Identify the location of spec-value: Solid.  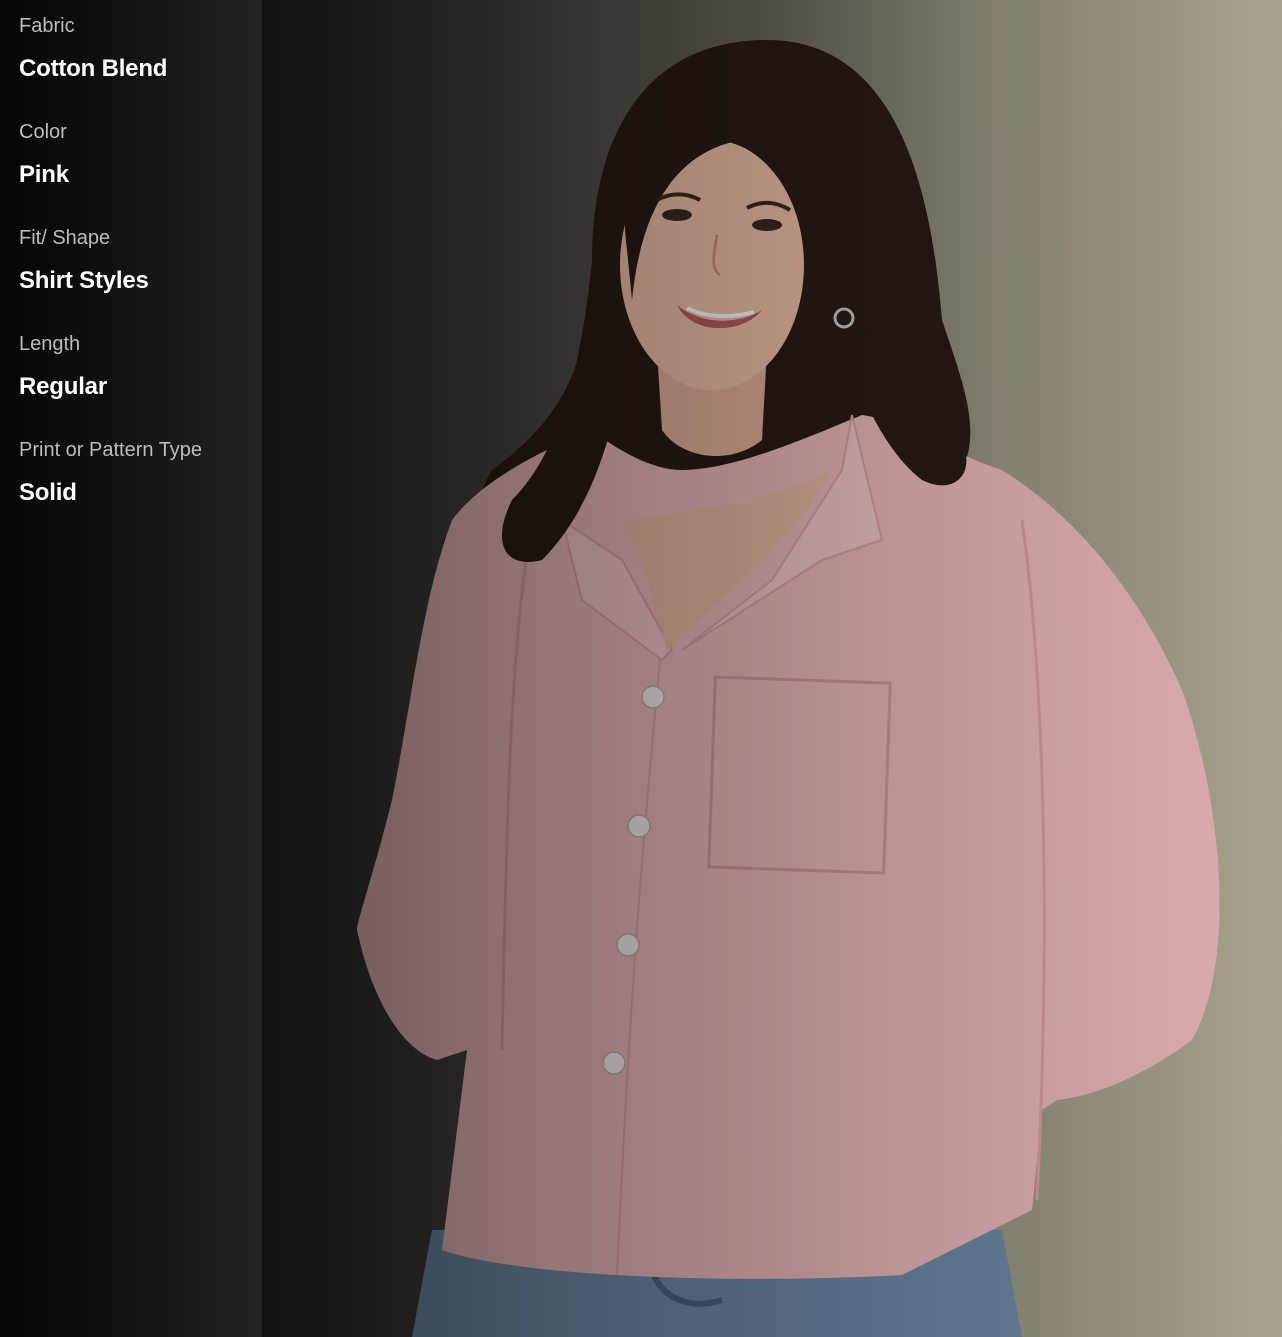
(48, 492).